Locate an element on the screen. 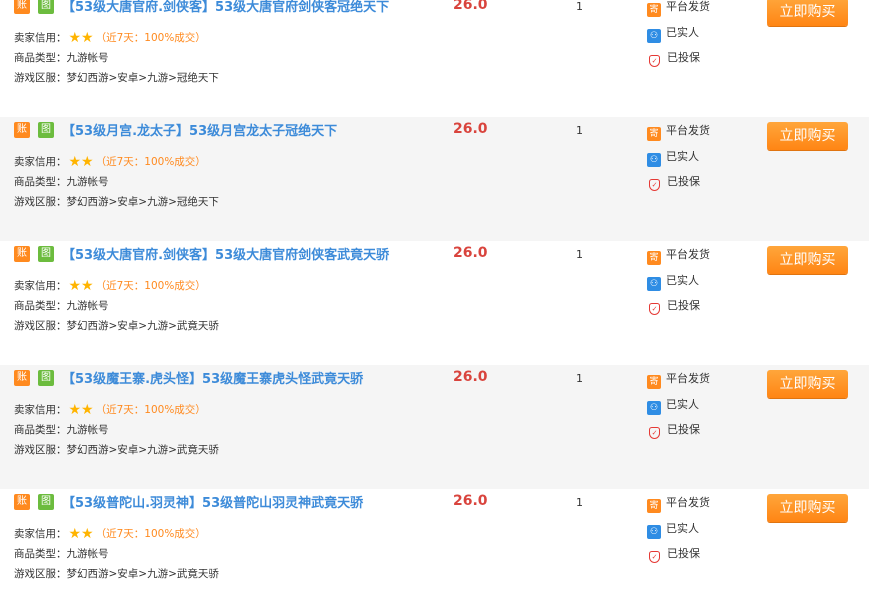  game-server: 游戏区服：梦幻西游>安卓>九游>武竟天骄 is located at coordinates (116, 325).